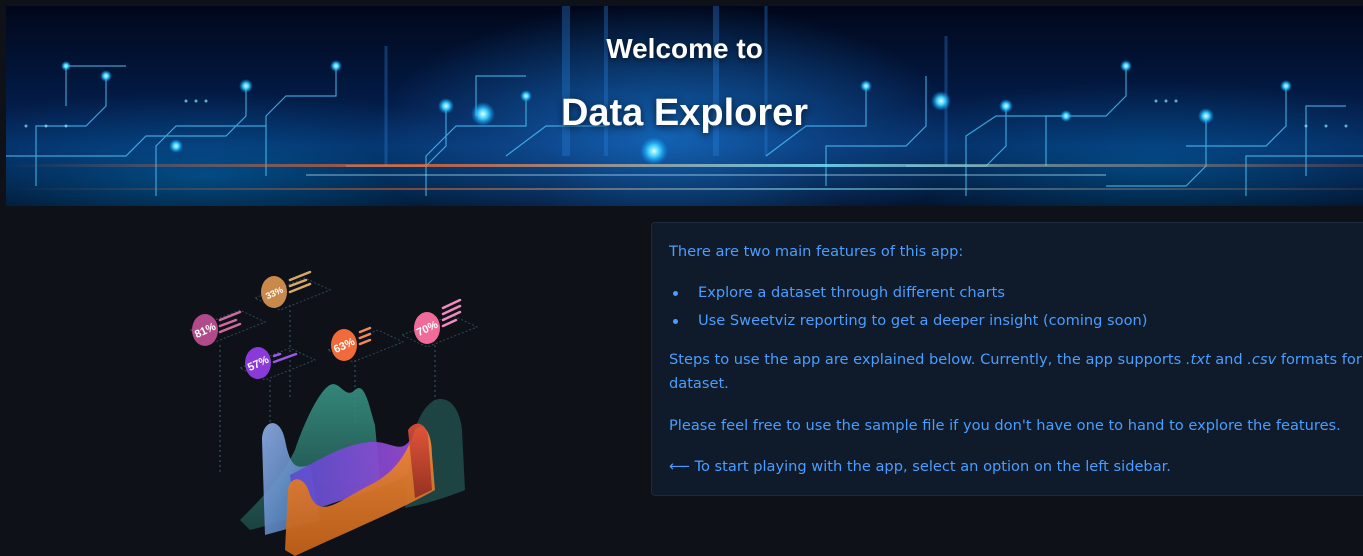 This screenshot has width=1363, height=556. What do you see at coordinates (684, 48) in the screenshot?
I see `banner-title-welcome: Welcome to` at bounding box center [684, 48].